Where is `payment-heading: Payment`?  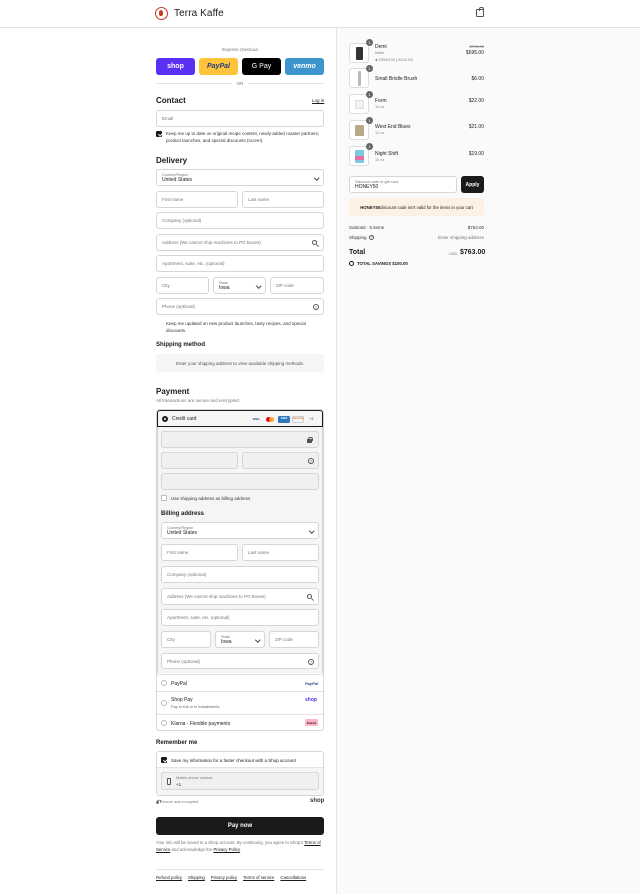 payment-heading: Payment is located at coordinates (173, 391).